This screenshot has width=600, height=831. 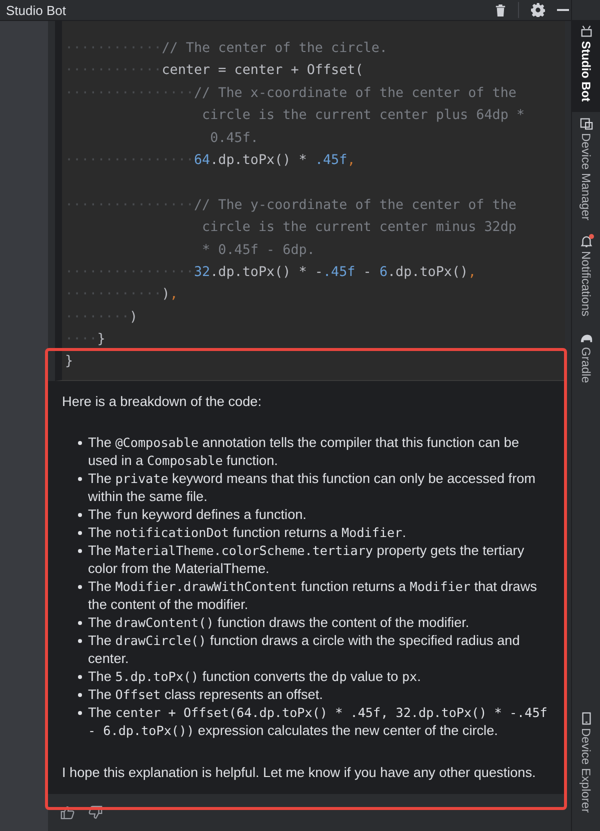 What do you see at coordinates (299, 773) in the screenshot?
I see `answer-closing: I hope this explanation is helpful. Let me know if you have any other questions.` at bounding box center [299, 773].